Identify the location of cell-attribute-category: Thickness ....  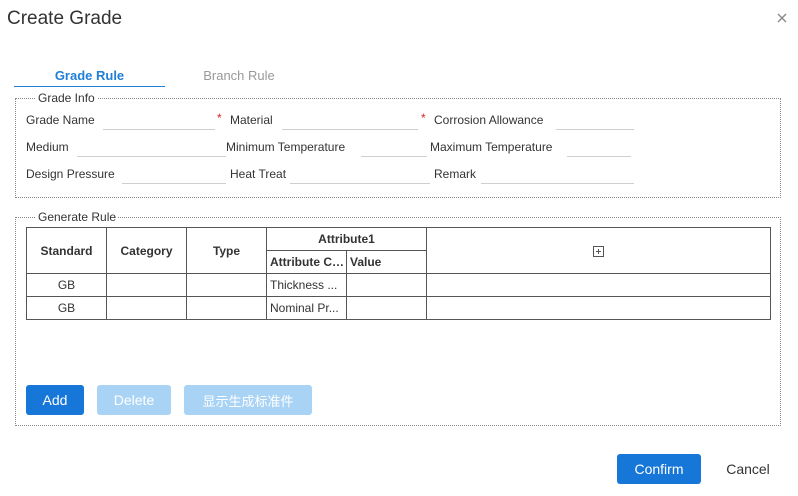
(306, 285).